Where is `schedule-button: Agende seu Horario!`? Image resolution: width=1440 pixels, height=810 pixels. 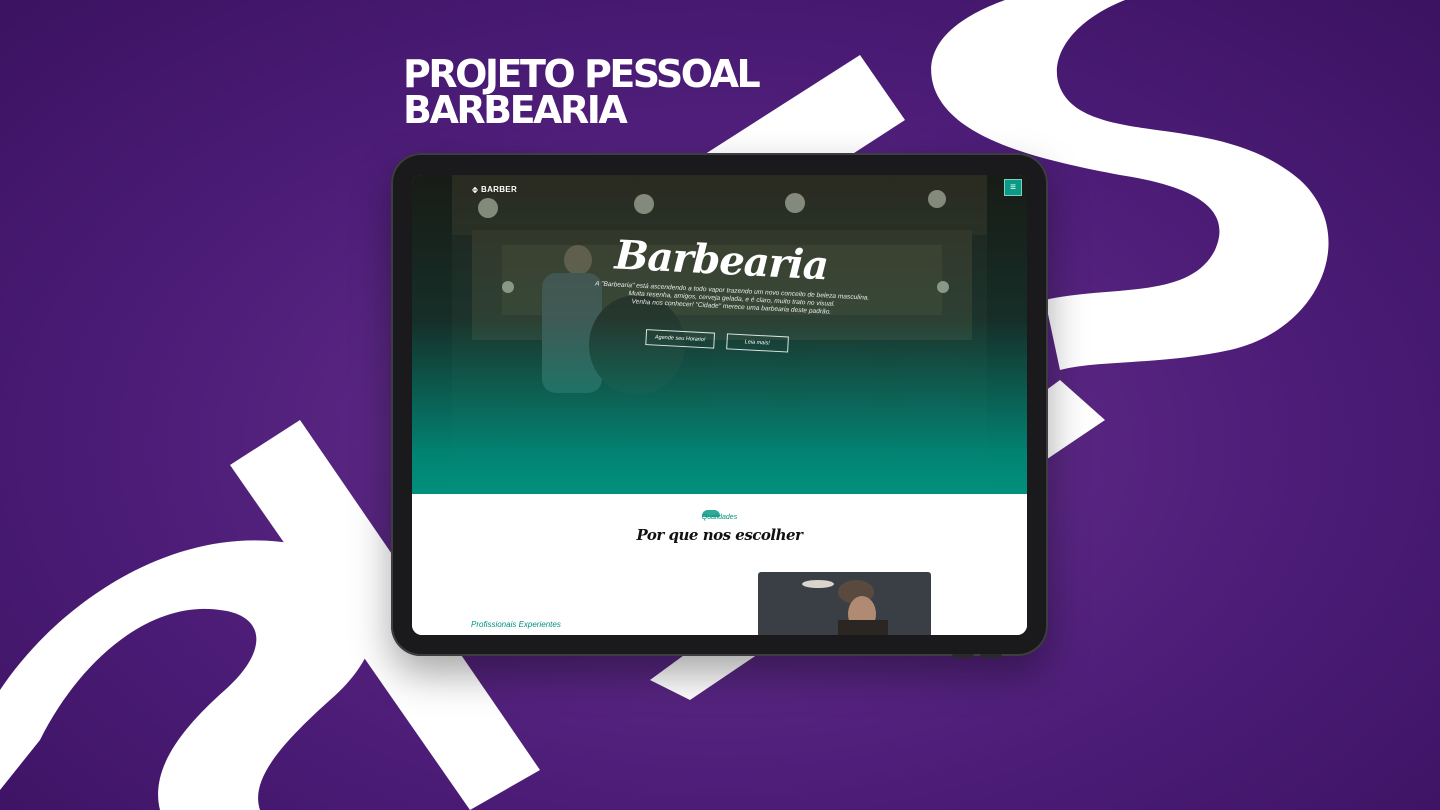 schedule-button: Agende seu Horario! is located at coordinates (680, 339).